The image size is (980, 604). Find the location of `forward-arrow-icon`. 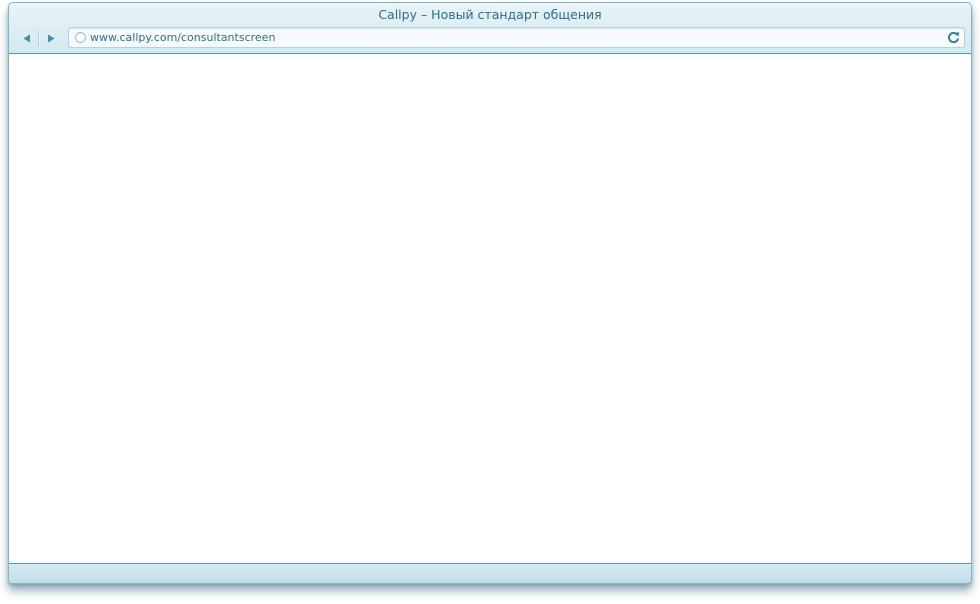

forward-arrow-icon is located at coordinates (51, 38).